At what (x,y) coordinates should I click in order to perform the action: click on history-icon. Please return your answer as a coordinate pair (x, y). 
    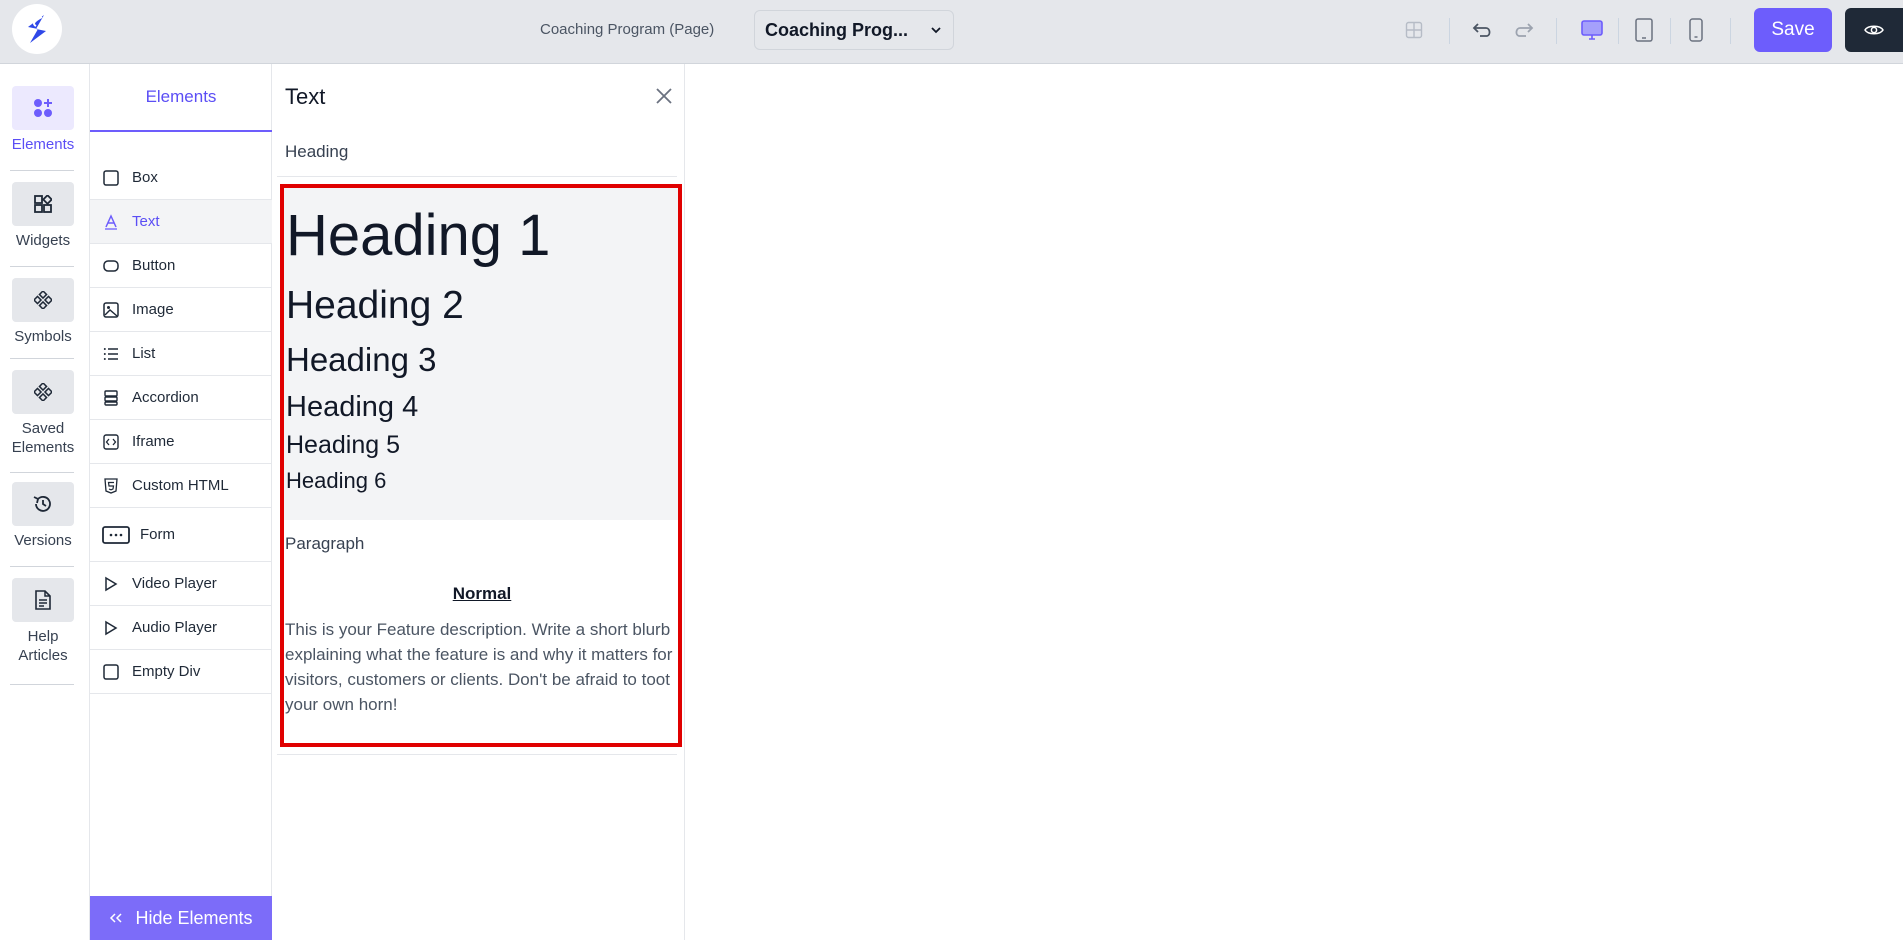
    Looking at the image, I should click on (42, 504).